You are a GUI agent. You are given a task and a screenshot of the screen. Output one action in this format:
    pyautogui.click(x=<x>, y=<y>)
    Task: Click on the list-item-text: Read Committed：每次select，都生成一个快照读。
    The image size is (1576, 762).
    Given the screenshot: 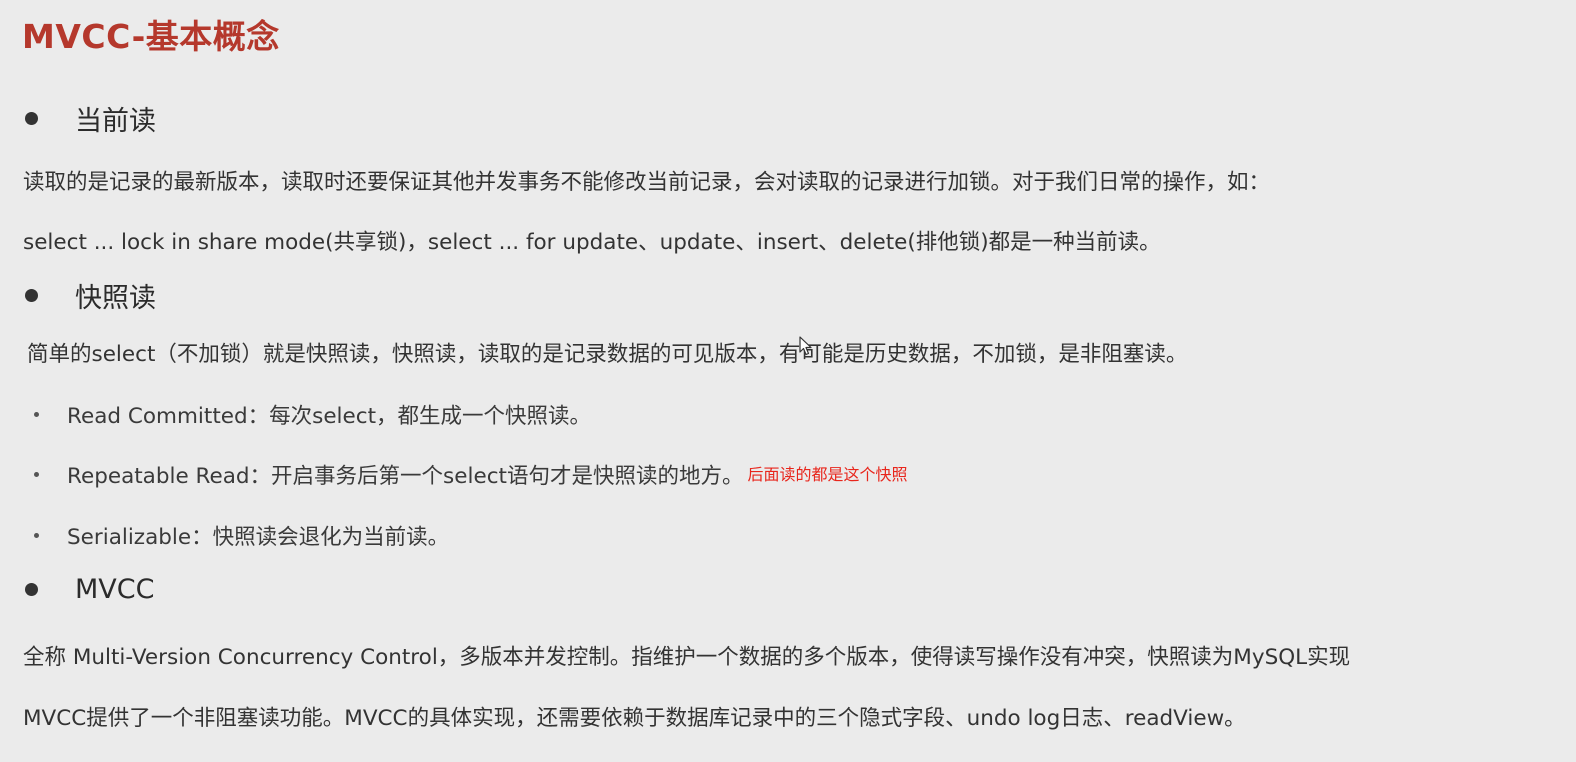 What is the action you would take?
    pyautogui.click(x=329, y=416)
    